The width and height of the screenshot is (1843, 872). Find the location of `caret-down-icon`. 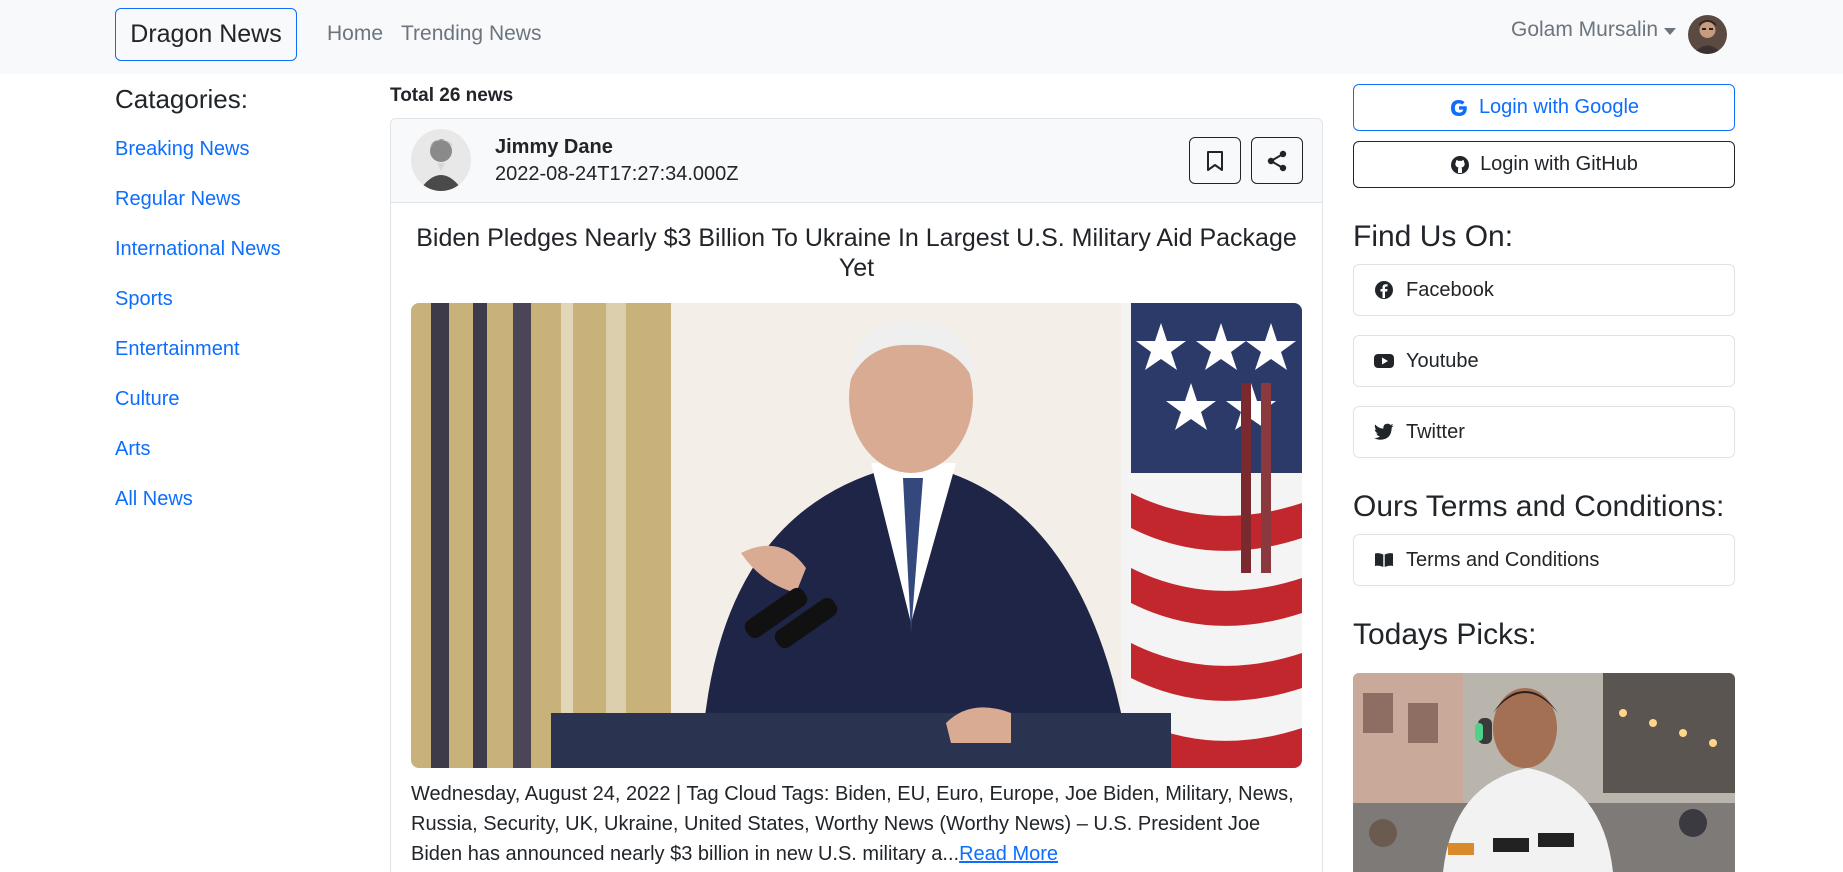

caret-down-icon is located at coordinates (1670, 31).